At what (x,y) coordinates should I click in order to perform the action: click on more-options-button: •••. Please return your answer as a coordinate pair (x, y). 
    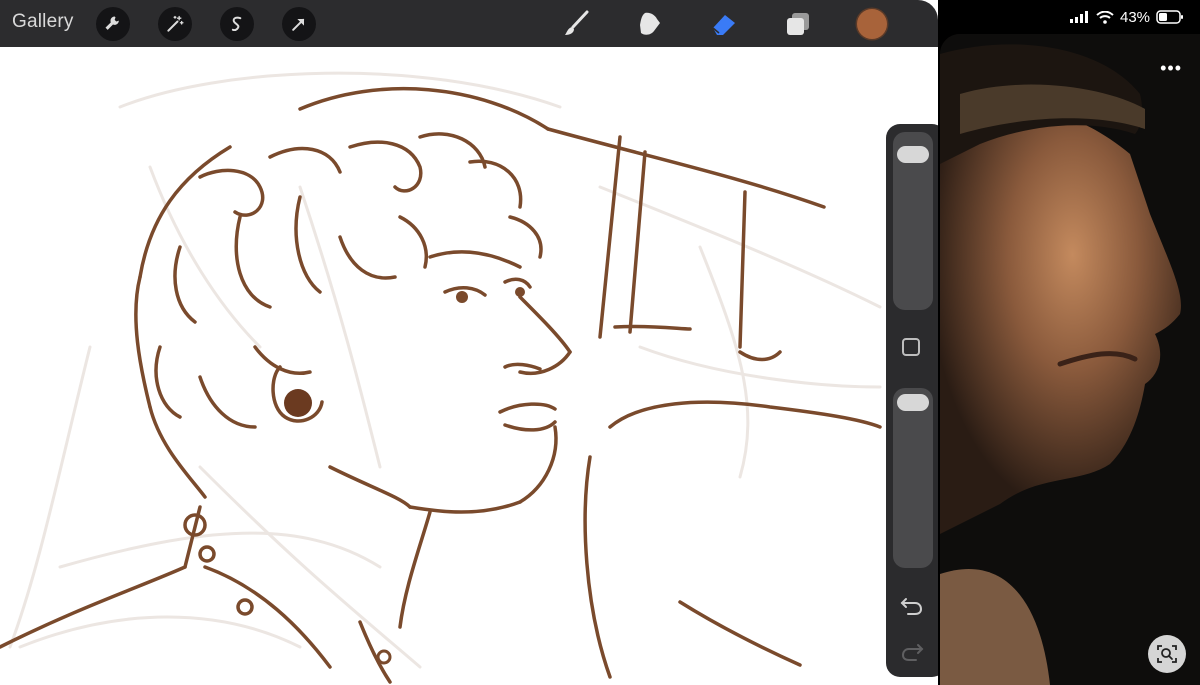
    Looking at the image, I should click on (1171, 68).